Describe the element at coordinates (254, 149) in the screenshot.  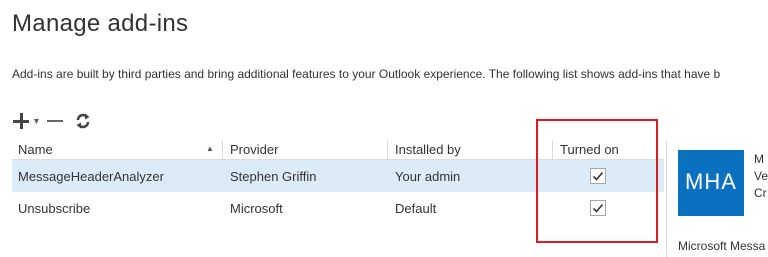
I see `column-header-provider: Provider` at that location.